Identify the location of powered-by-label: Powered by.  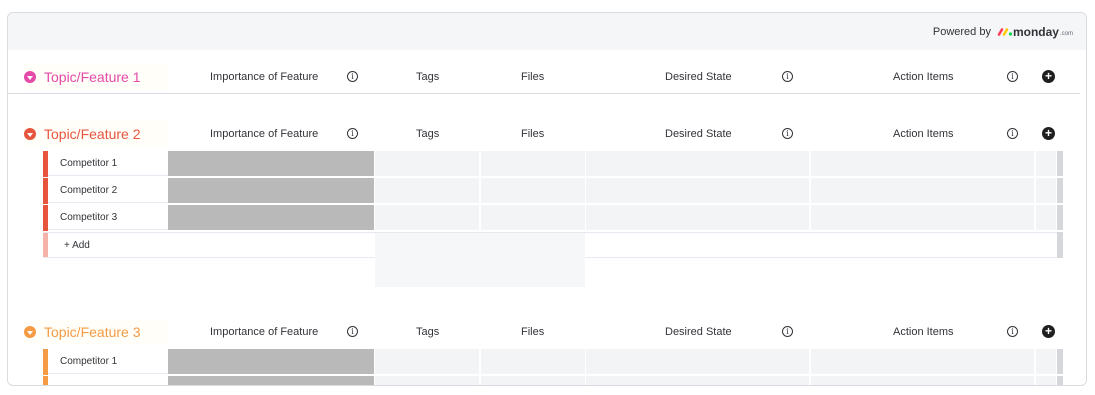
(961, 32).